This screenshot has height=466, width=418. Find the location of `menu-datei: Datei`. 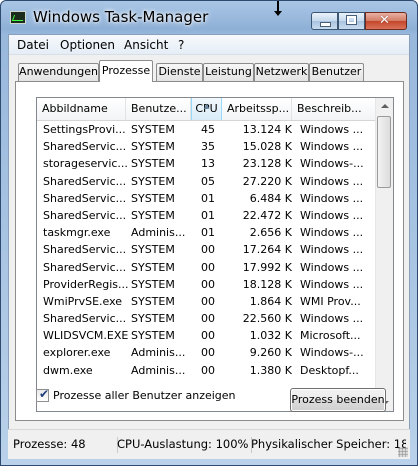

menu-datei: Datei is located at coordinates (33, 45).